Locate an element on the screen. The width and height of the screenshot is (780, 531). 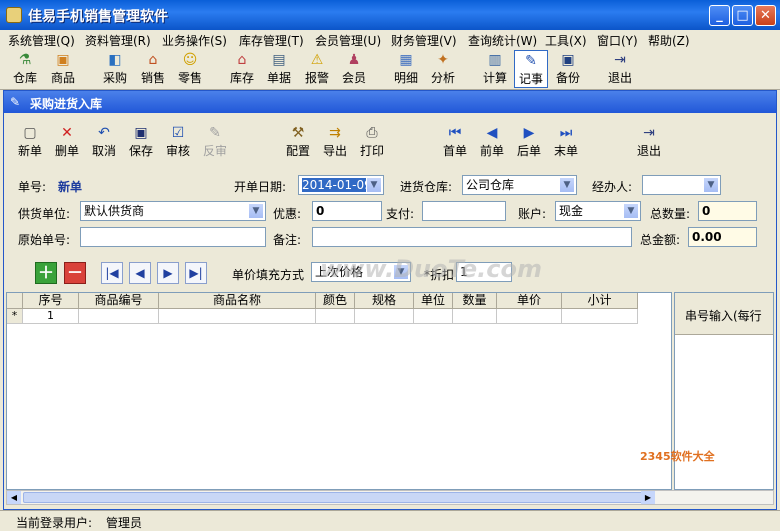
orig-no-input is located at coordinates (173, 237).